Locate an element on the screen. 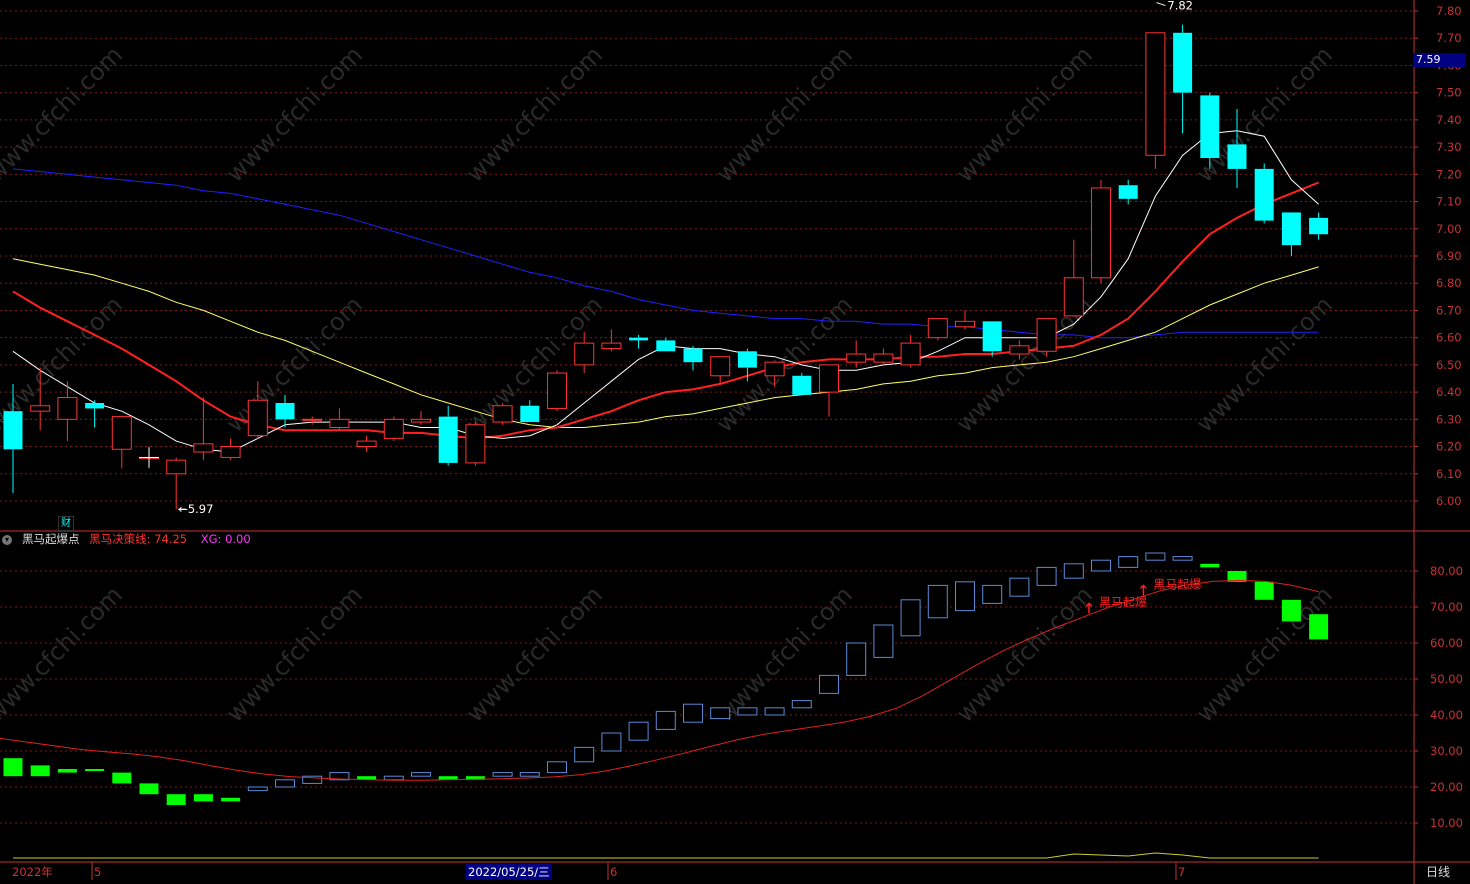  indicator-tick-label: 30.00 is located at coordinates (1446, 751).